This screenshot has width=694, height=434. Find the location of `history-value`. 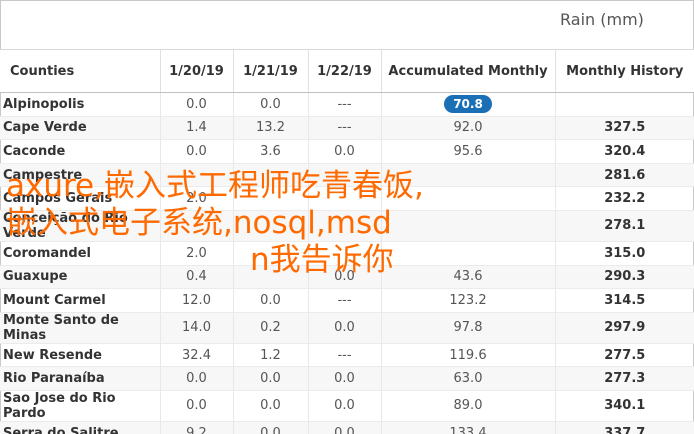

history-value is located at coordinates (624, 104).